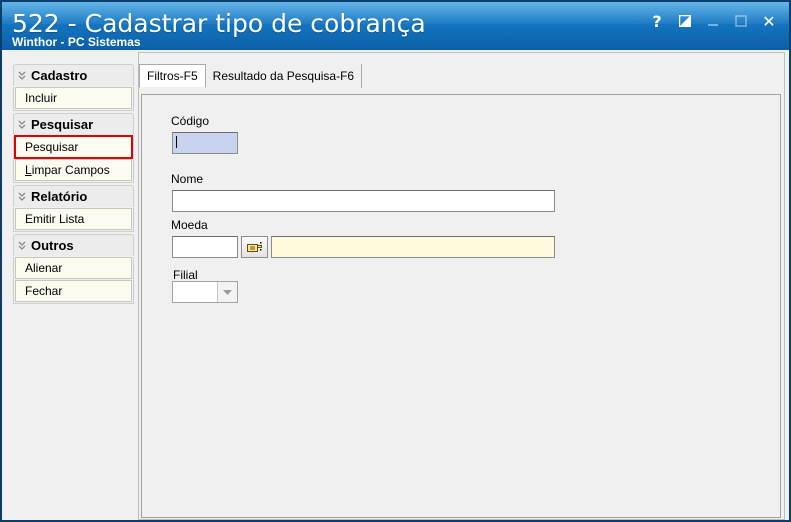 The height and width of the screenshot is (522, 791). I want to click on mnemonic-letter: L, so click(28, 170).